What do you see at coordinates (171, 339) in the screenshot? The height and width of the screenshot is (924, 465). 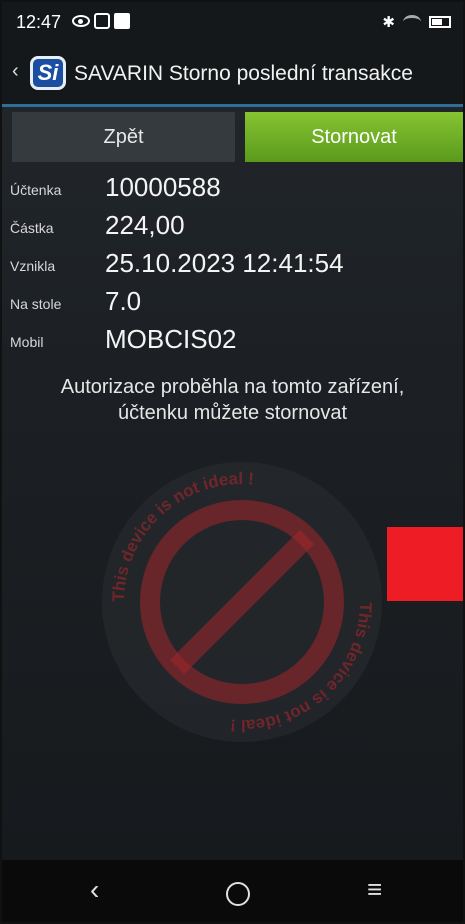 I see `mobile-value: MOBCIS02` at bounding box center [171, 339].